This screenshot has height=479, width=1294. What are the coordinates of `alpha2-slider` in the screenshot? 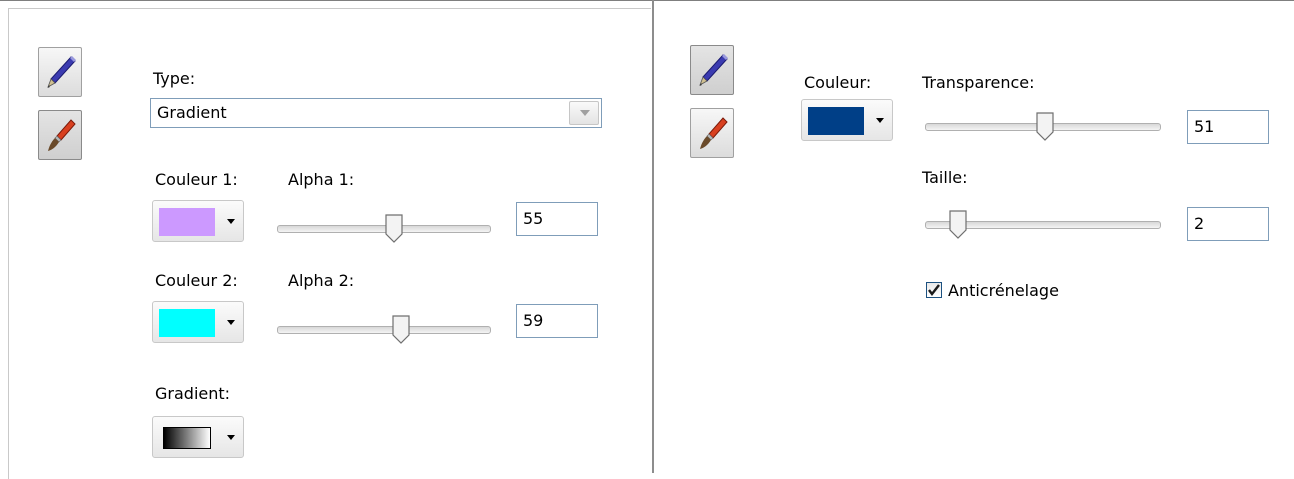 It's located at (384, 330).